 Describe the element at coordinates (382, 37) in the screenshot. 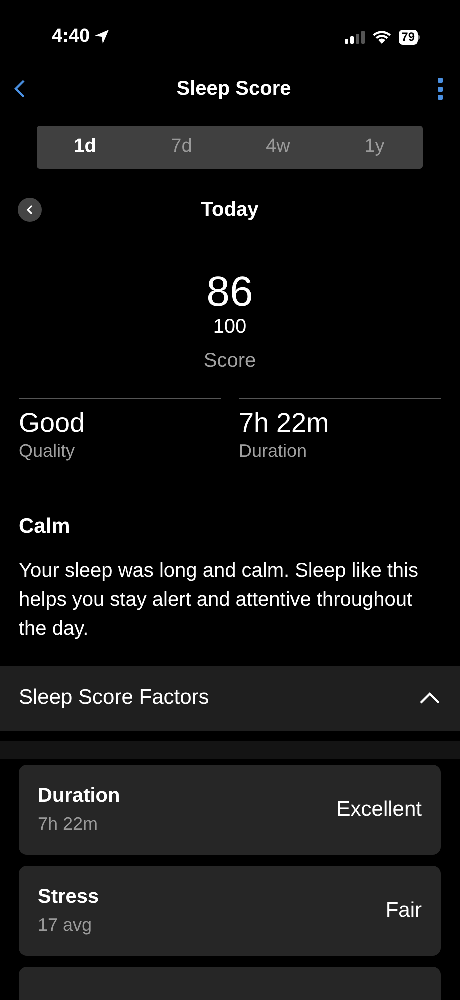

I see `wifi-icon` at that location.